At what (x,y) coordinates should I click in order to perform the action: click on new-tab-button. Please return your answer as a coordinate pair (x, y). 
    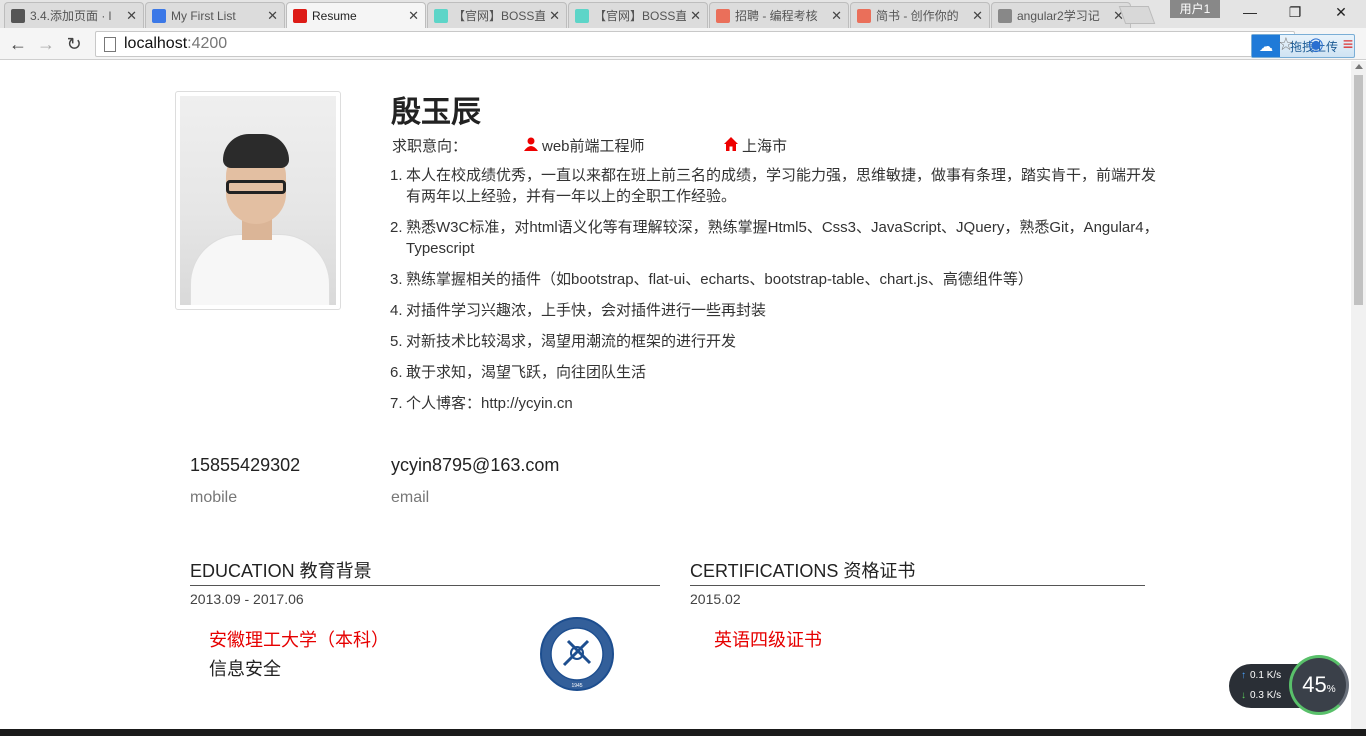
    Looking at the image, I should click on (1137, 15).